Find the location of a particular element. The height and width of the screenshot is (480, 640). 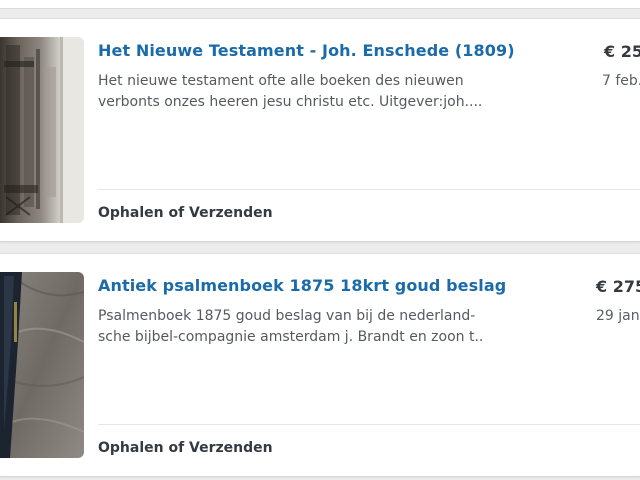

listing-date: 29 jan. is located at coordinates (618, 316).